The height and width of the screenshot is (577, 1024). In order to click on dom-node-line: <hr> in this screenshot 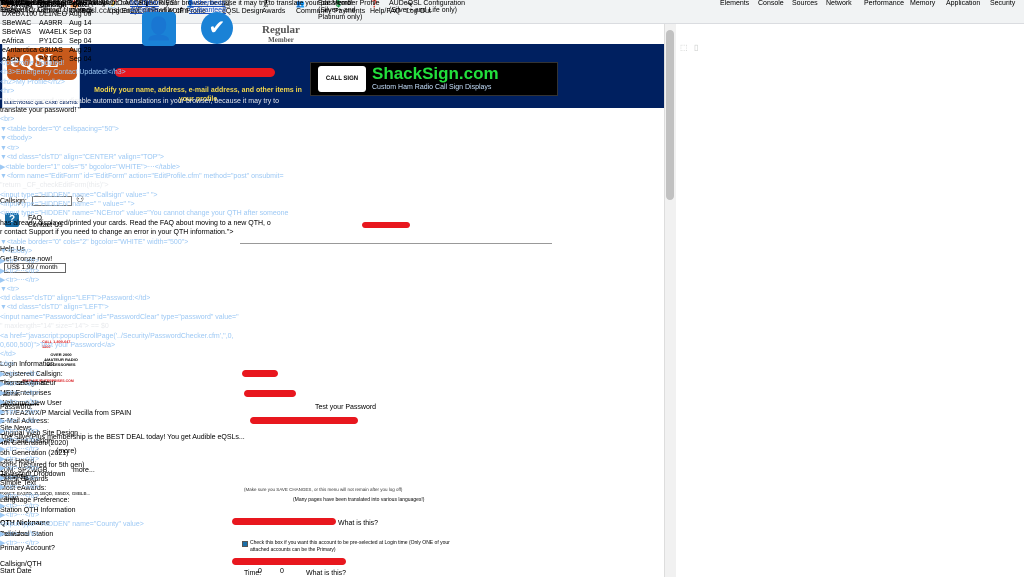, I will do `click(7, 91)`.